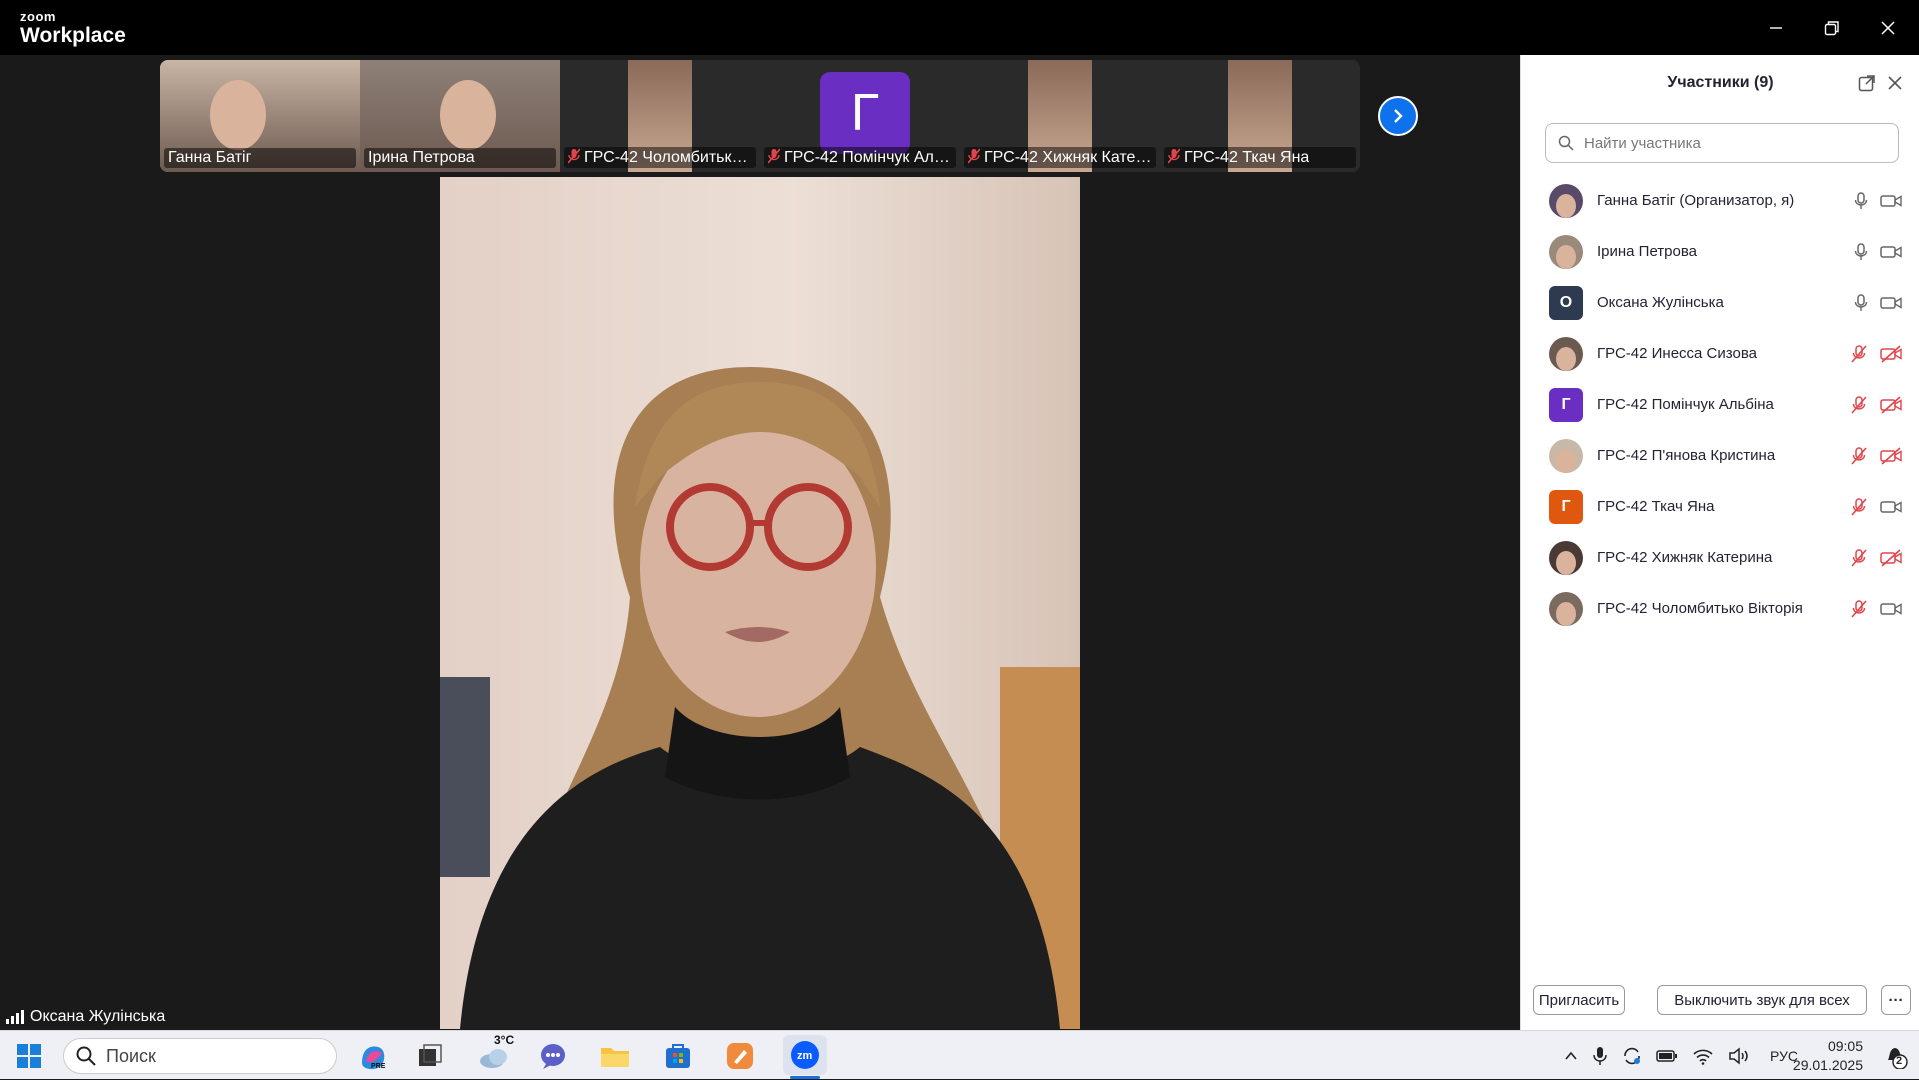 The image size is (1919, 1080). I want to click on sync-icon, so click(1632, 1056).